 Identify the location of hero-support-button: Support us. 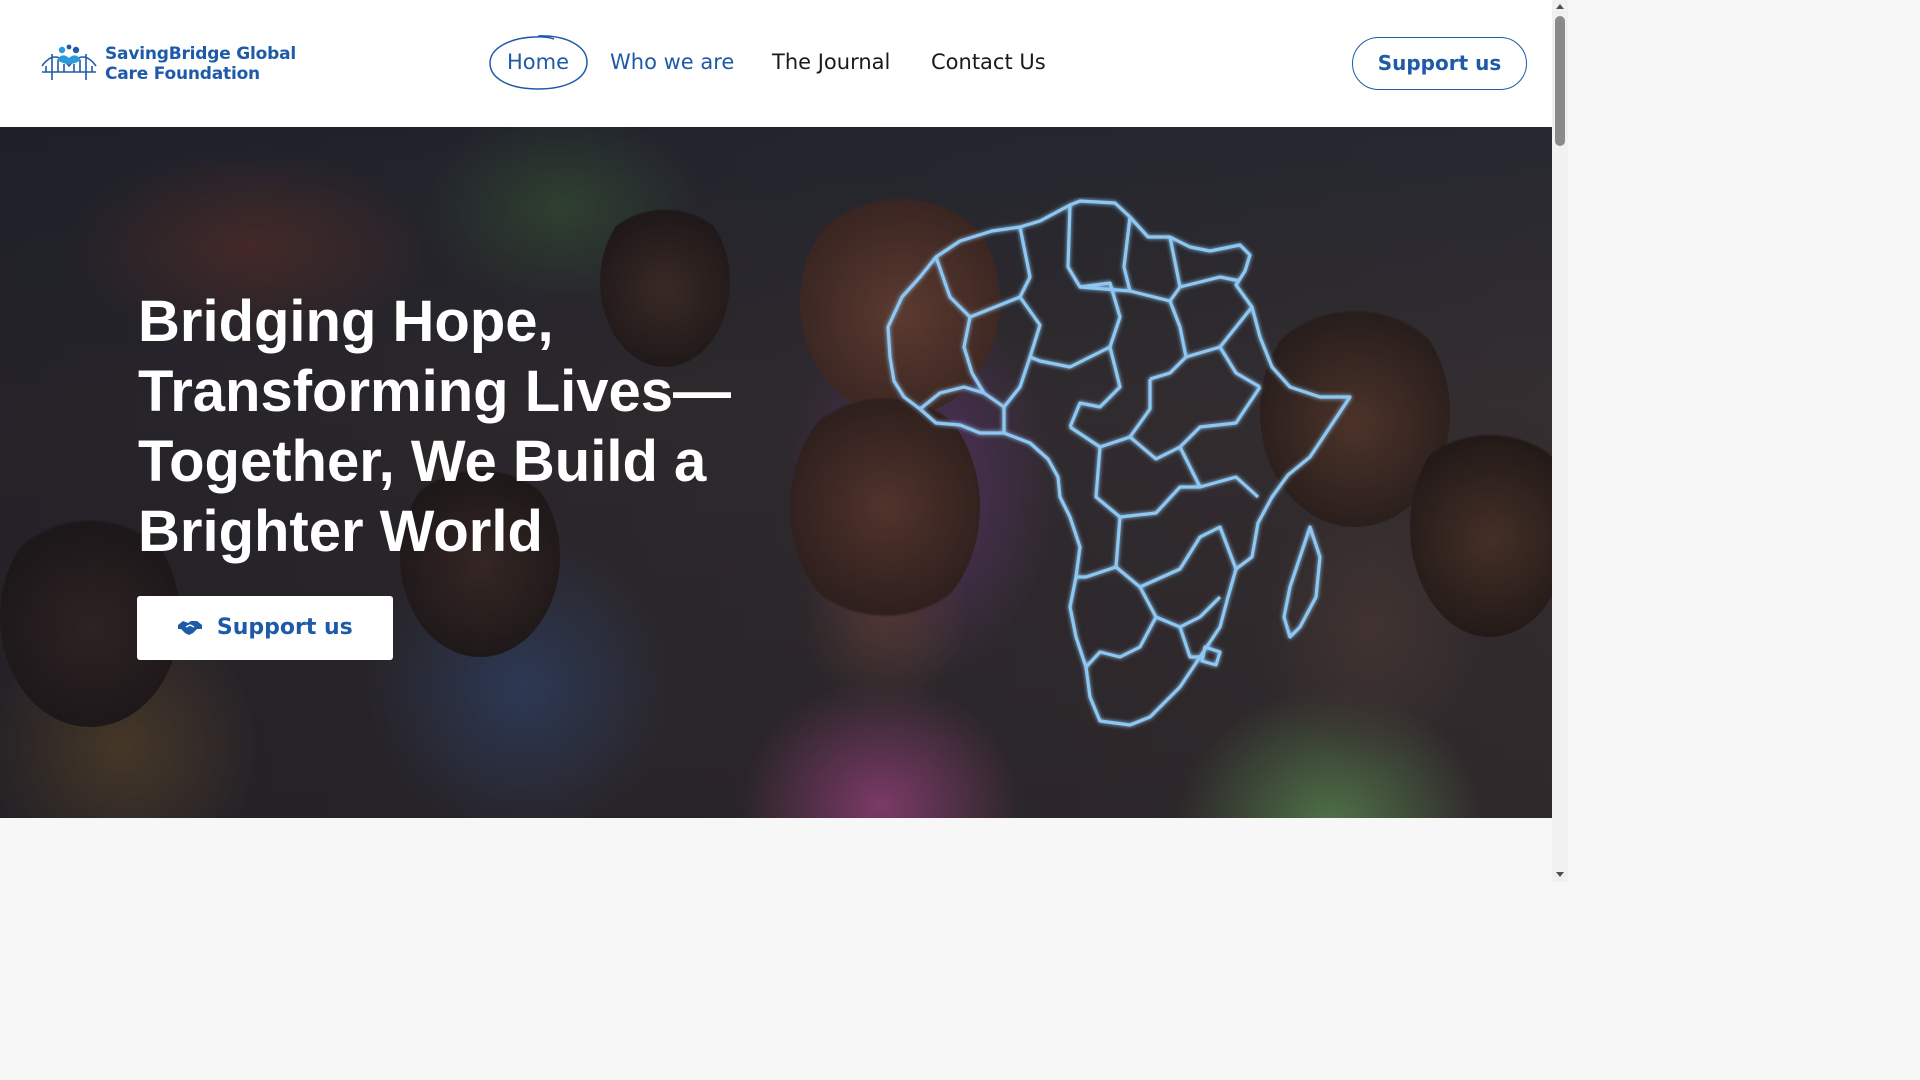
(265, 628).